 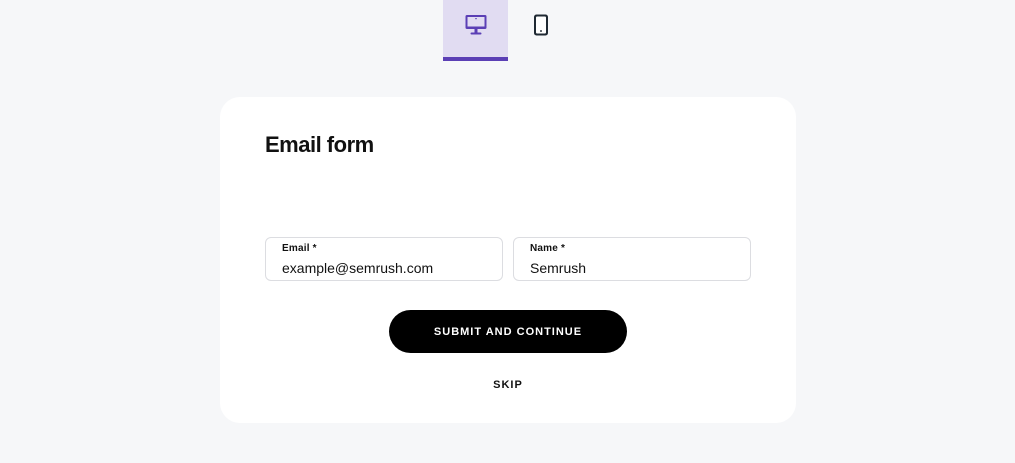 What do you see at coordinates (384, 268) in the screenshot?
I see `email-input` at bounding box center [384, 268].